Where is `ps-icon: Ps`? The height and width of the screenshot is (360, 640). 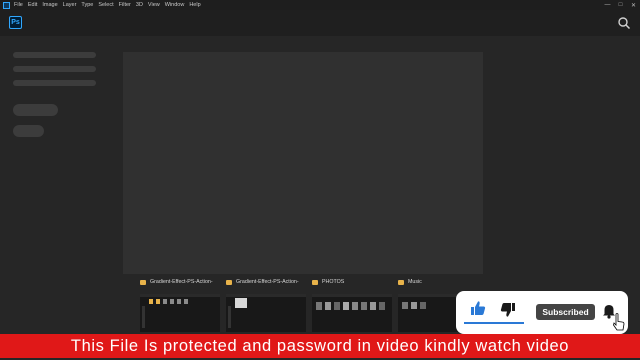
ps-icon: Ps is located at coordinates (15, 22).